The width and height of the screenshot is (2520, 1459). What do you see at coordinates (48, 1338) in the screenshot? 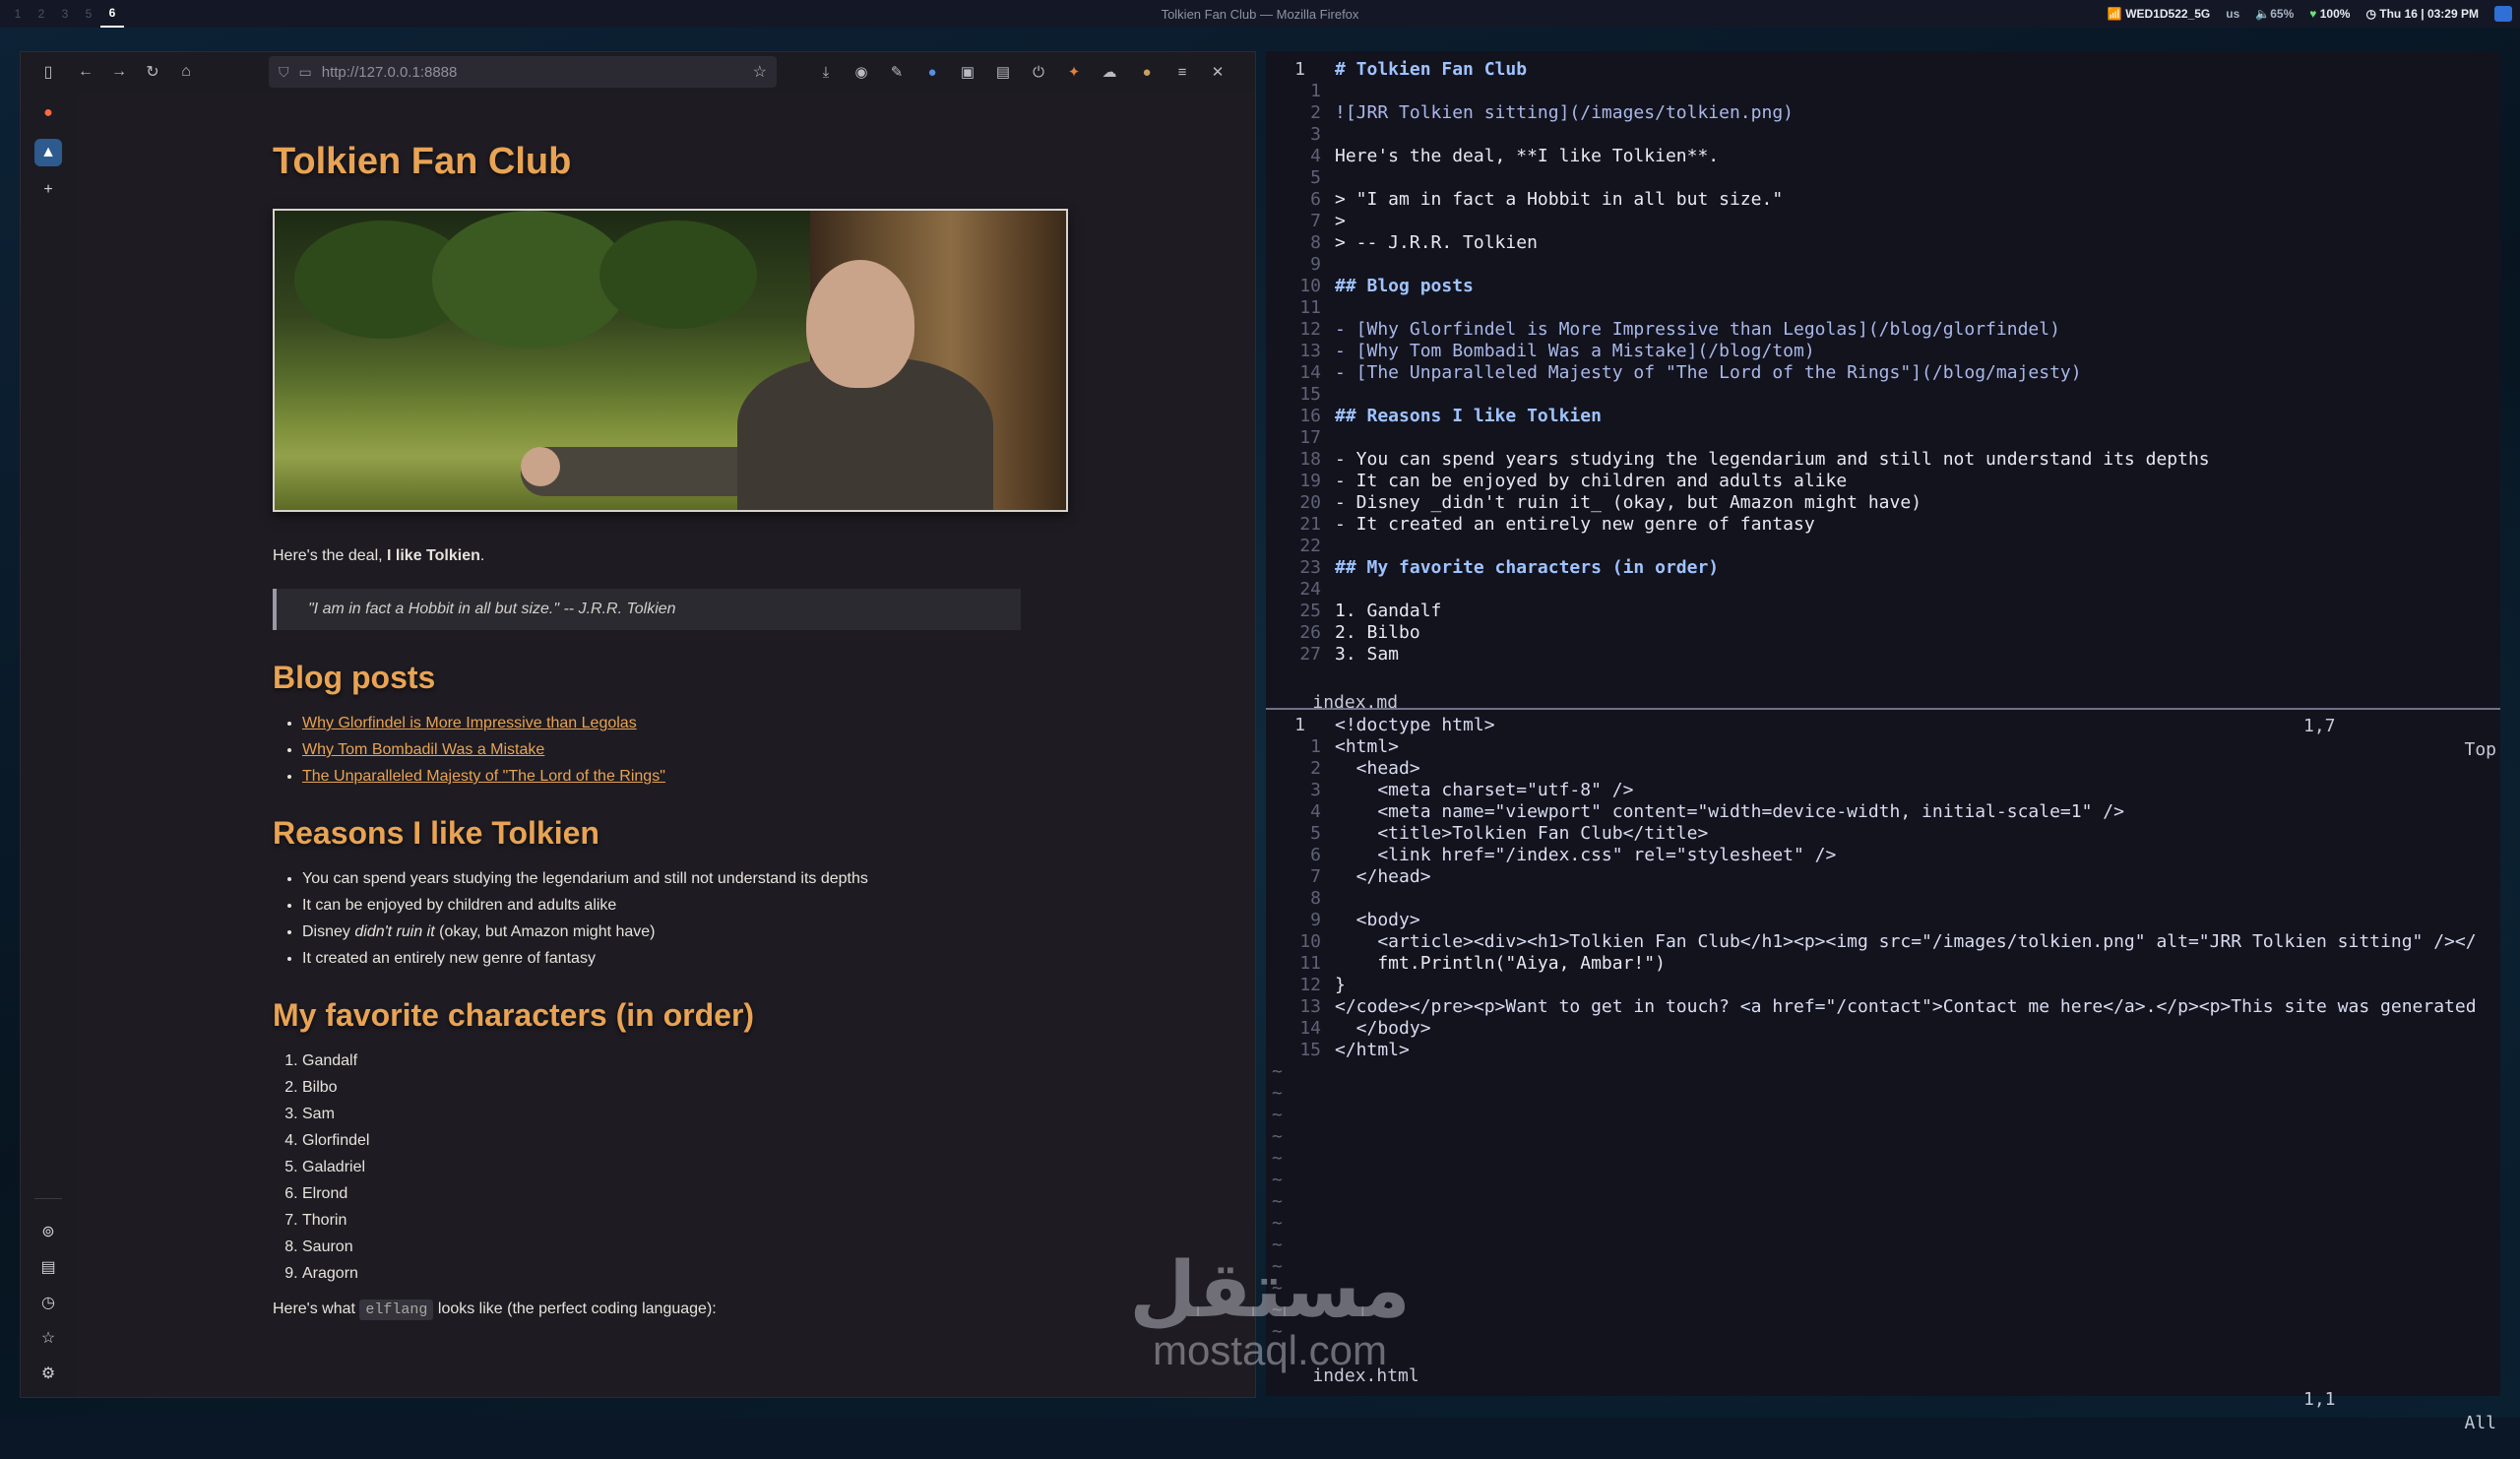
I see `bookmarks-star-icon: ☆` at bounding box center [48, 1338].